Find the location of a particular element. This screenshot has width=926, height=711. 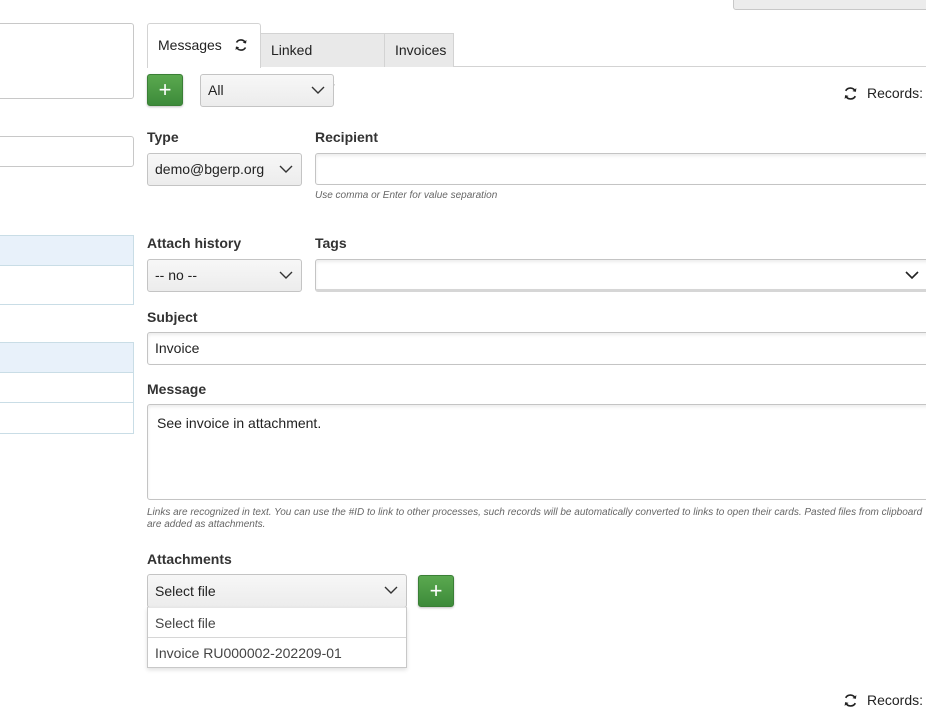

tab-invoices: Invoices is located at coordinates (419, 50).